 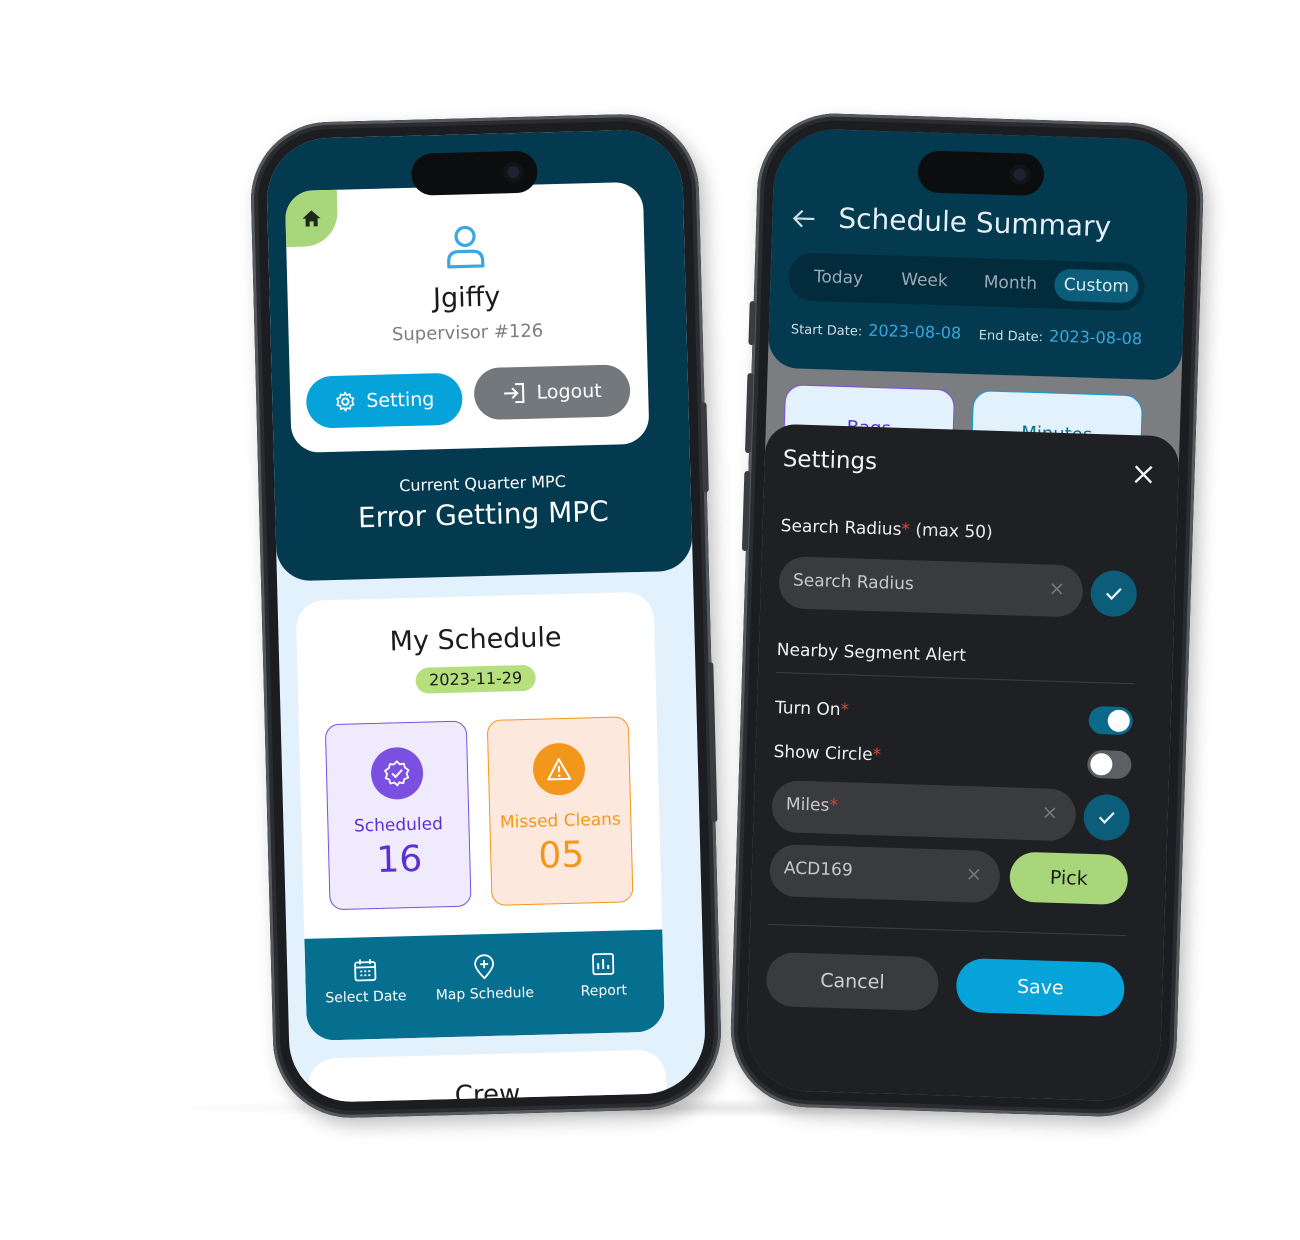 I want to click on bottom-nav: Select Date Map Schedule Report, so click(x=484, y=985).